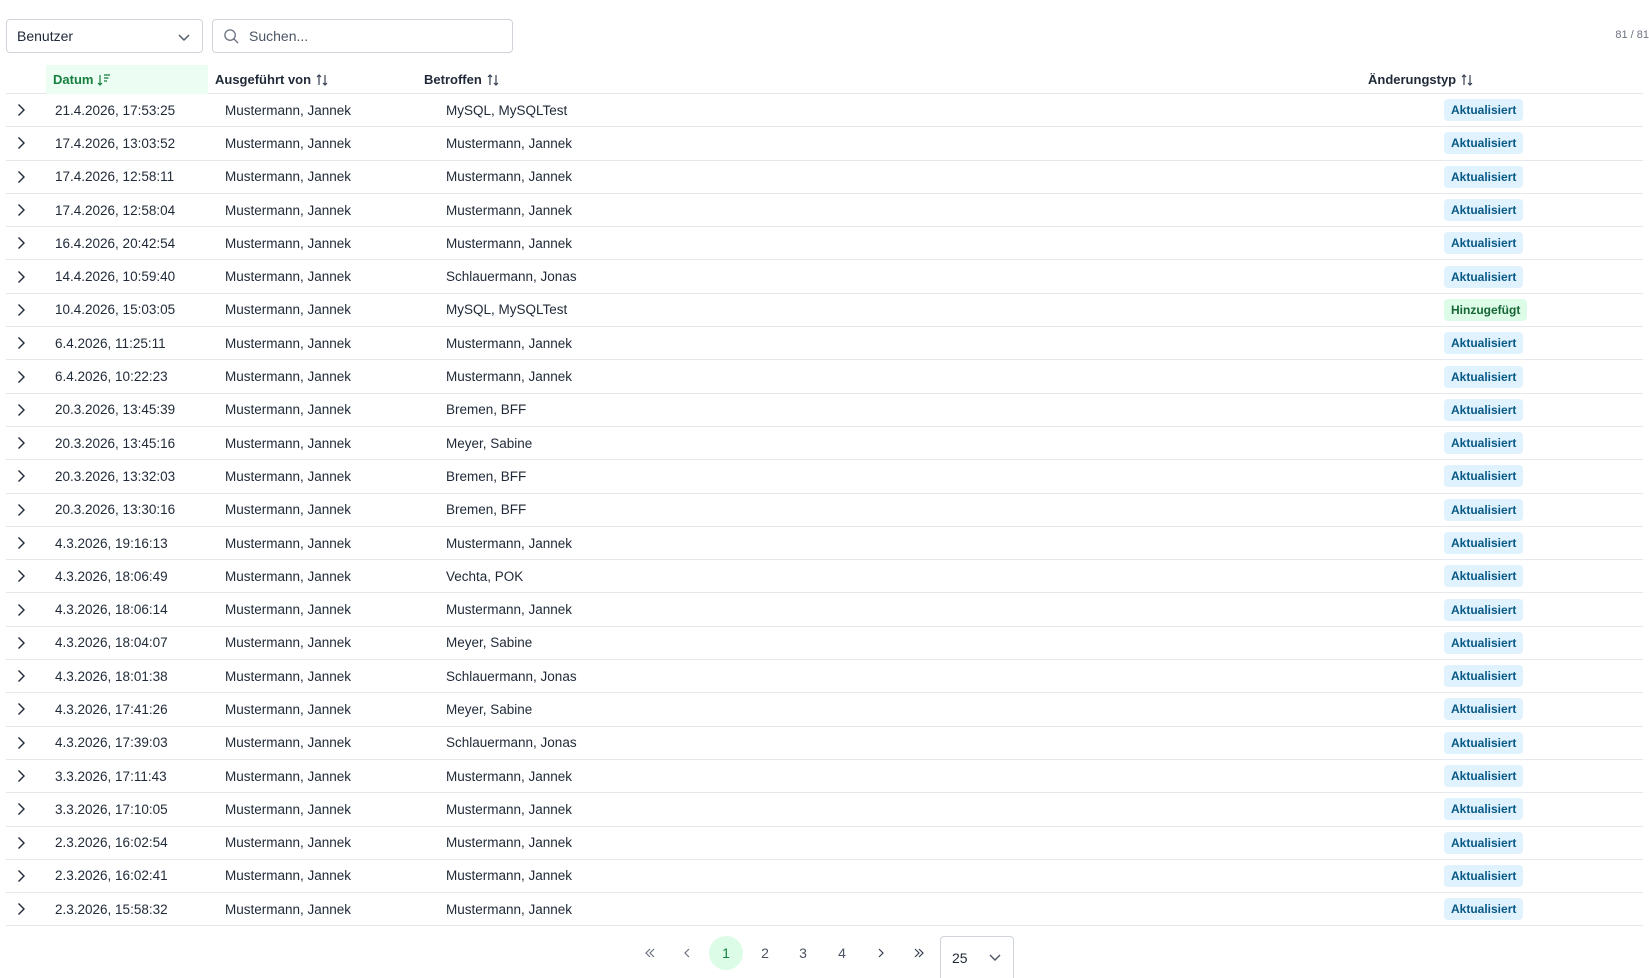 This screenshot has width=1649, height=978. I want to click on page-size-select: 25, so click(977, 957).